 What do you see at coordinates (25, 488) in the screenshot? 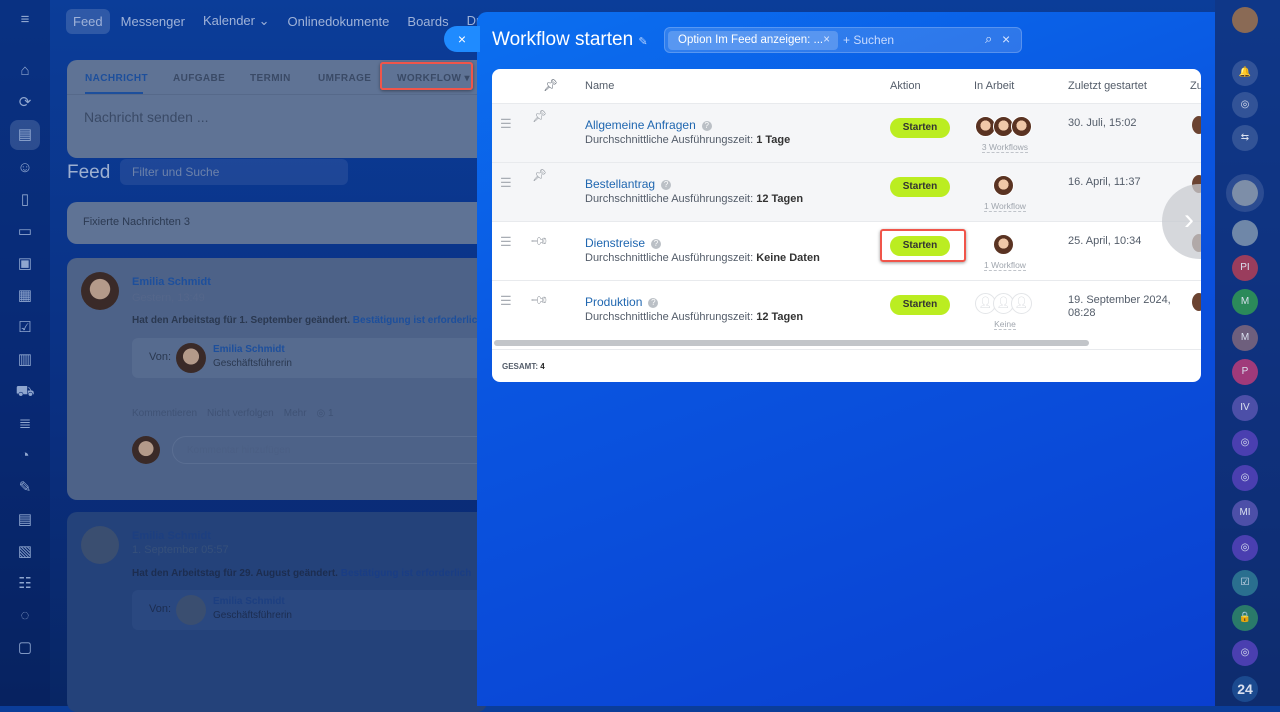
I see `sign-icon: ✎` at bounding box center [25, 488].